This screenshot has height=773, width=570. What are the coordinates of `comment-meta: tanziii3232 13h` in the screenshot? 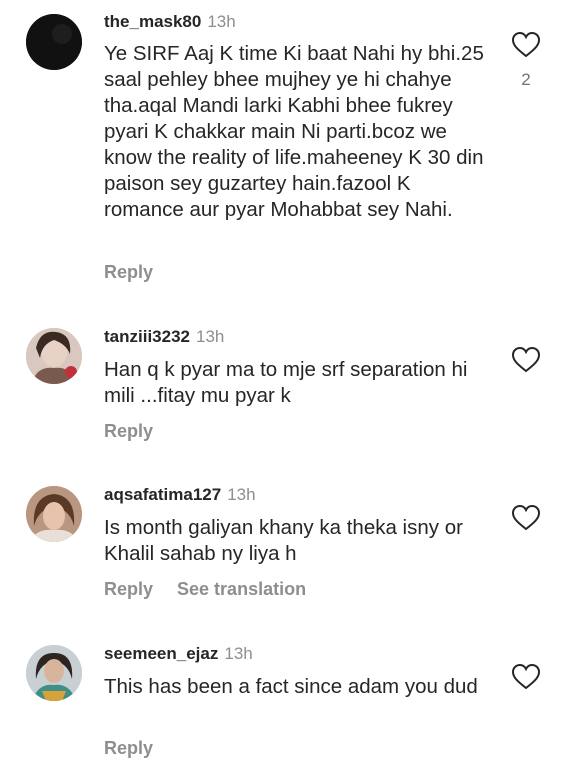 It's located at (164, 337).